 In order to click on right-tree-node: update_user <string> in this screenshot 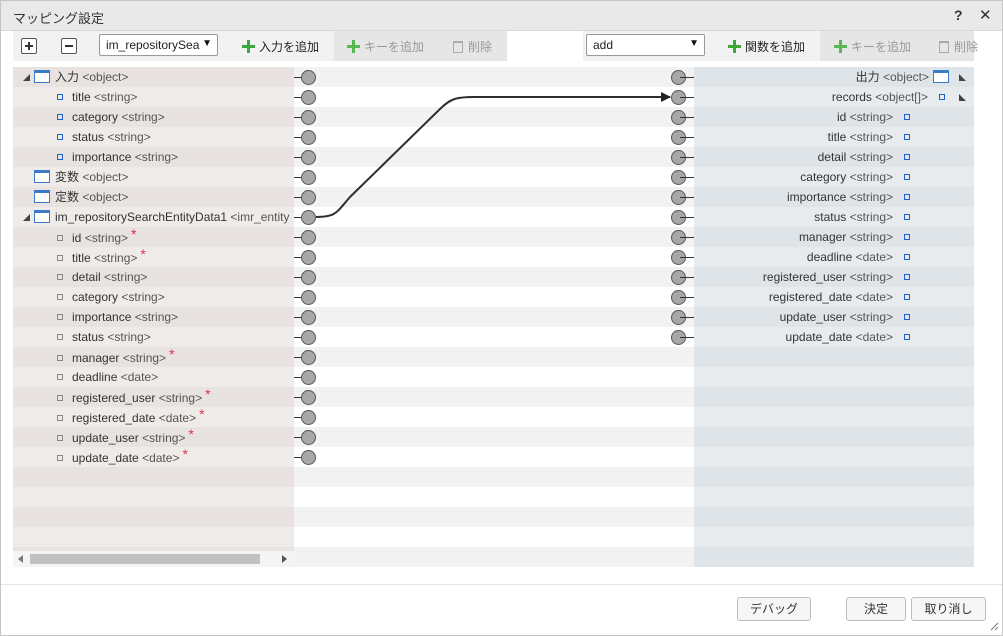, I will do `click(845, 317)`.